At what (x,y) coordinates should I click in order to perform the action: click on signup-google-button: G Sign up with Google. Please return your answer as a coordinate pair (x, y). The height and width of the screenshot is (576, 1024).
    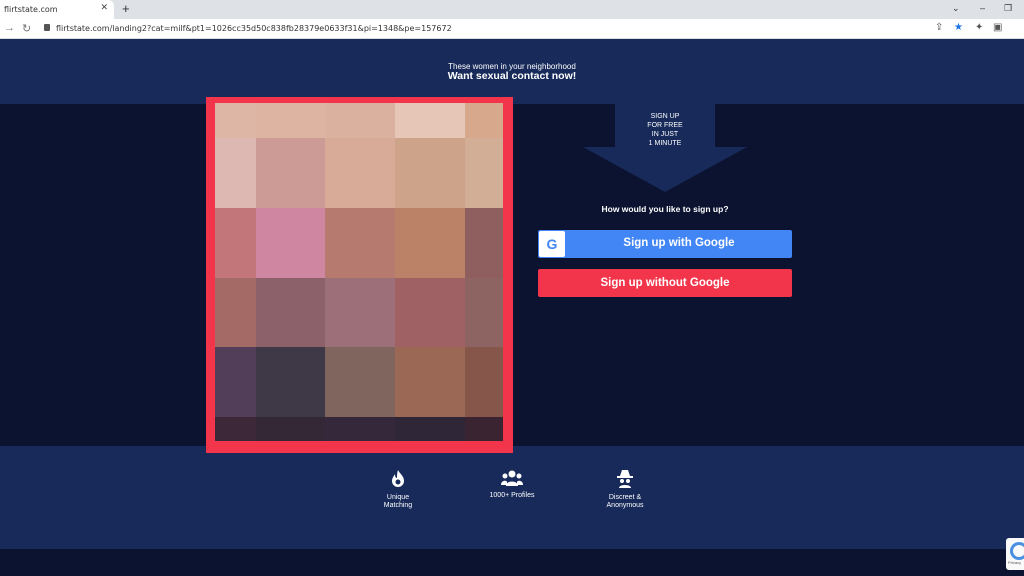
    Looking at the image, I should click on (665, 244).